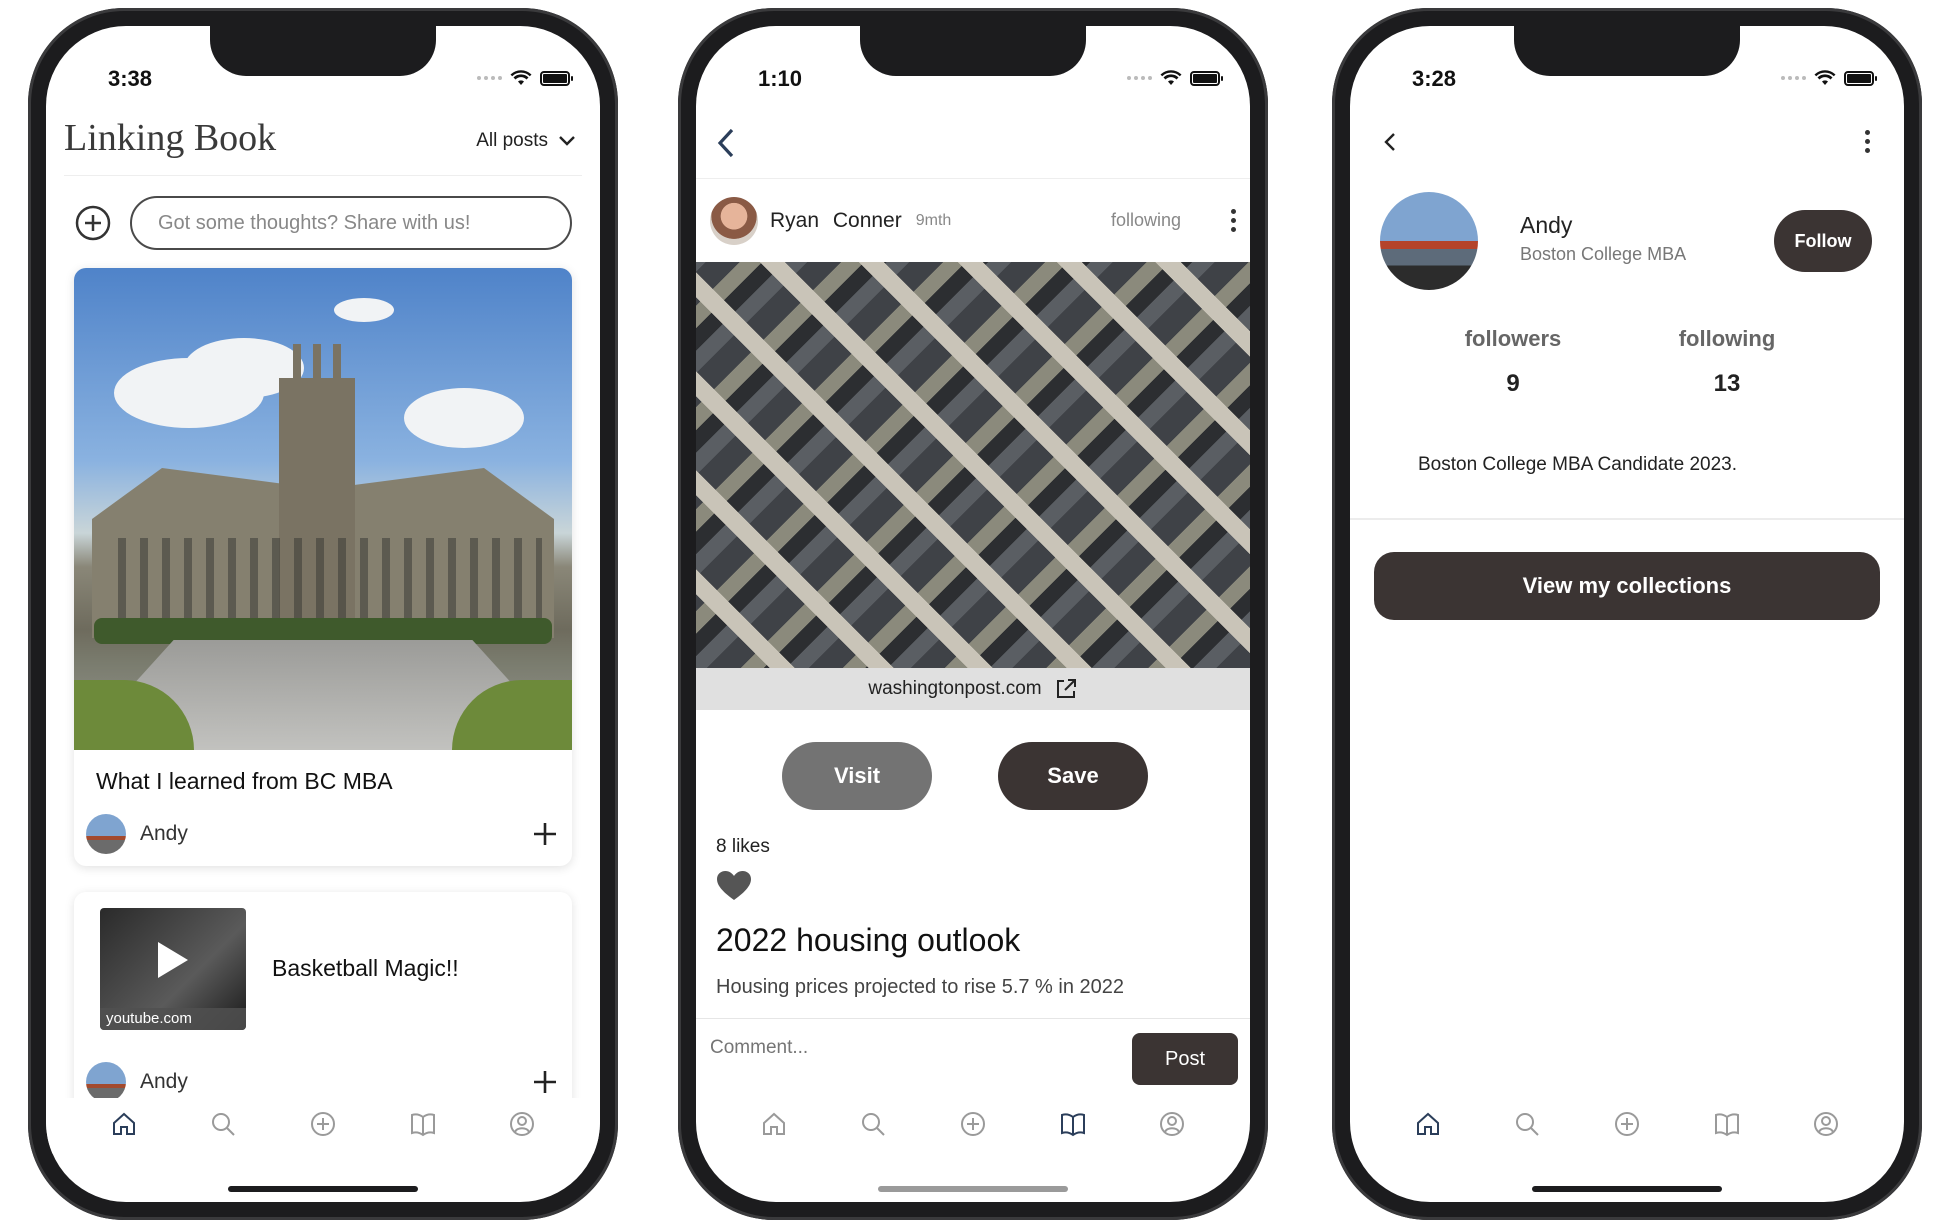 This screenshot has height=1228, width=1944. I want to click on following-count: 13, so click(1727, 383).